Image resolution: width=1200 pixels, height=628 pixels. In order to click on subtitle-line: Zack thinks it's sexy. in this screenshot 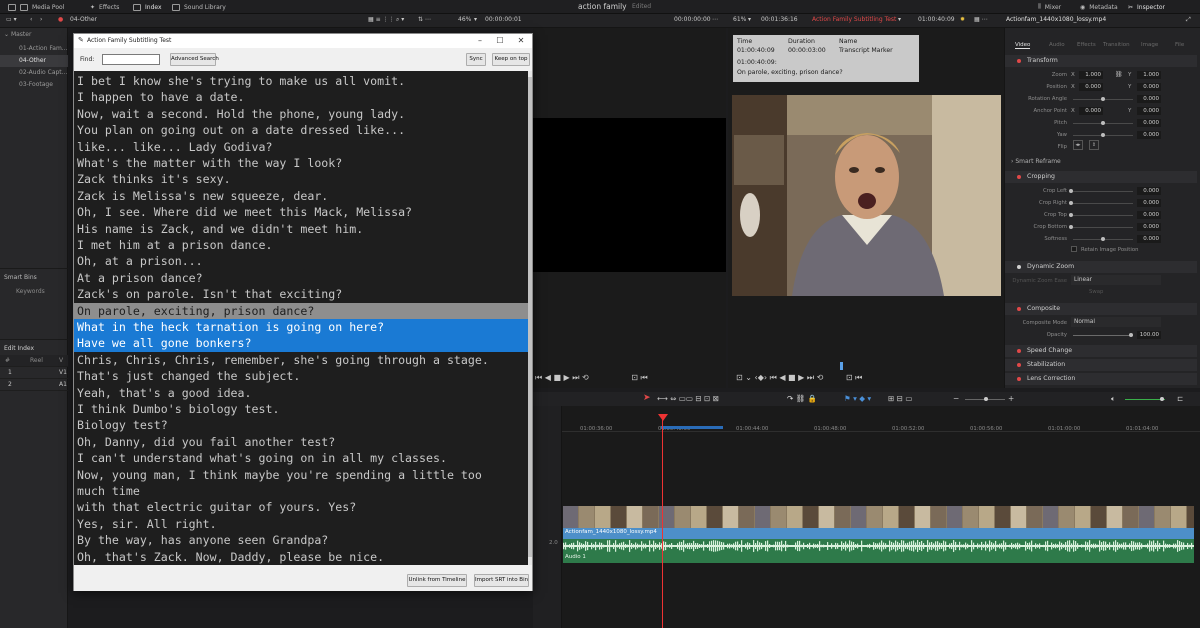, I will do `click(301, 179)`.